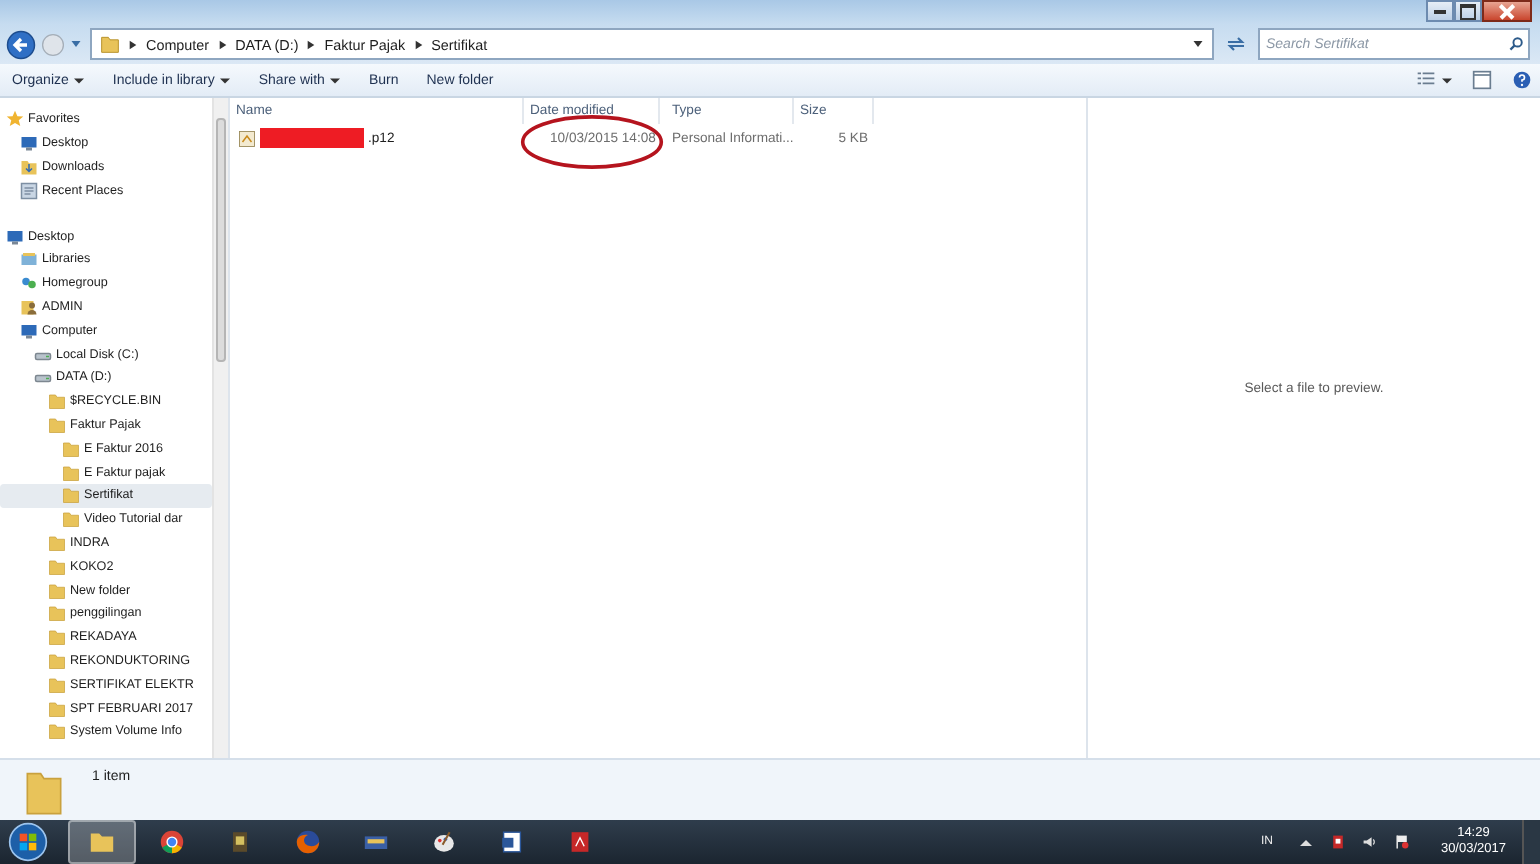  Describe the element at coordinates (1236, 44) in the screenshot. I see `refresh-icon` at that location.